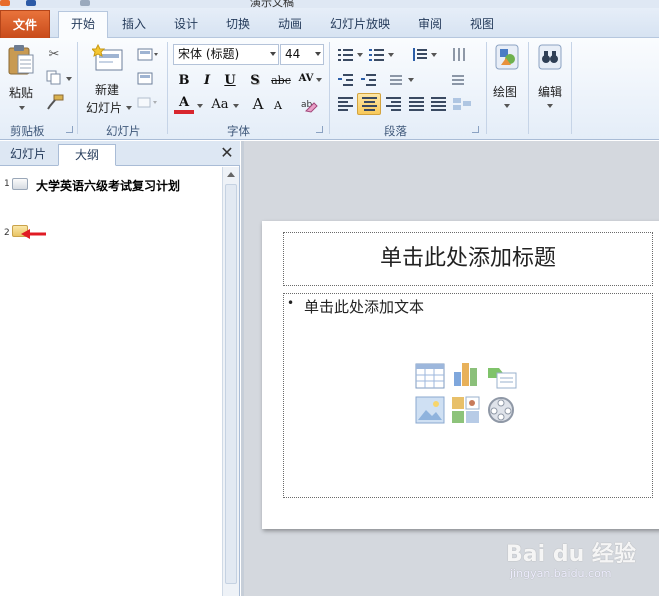 The image size is (659, 596). What do you see at coordinates (368, 79) in the screenshot?
I see `increase-indent-icon` at bounding box center [368, 79].